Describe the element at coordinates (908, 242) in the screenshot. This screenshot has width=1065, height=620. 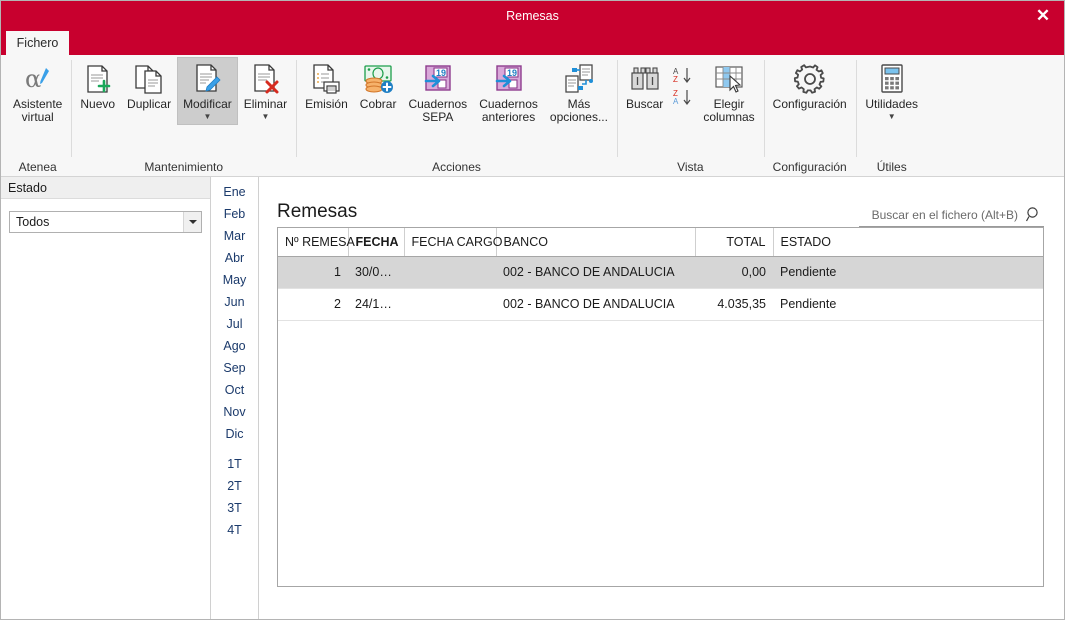
I see `column-header-estado: ESTADO` at that location.